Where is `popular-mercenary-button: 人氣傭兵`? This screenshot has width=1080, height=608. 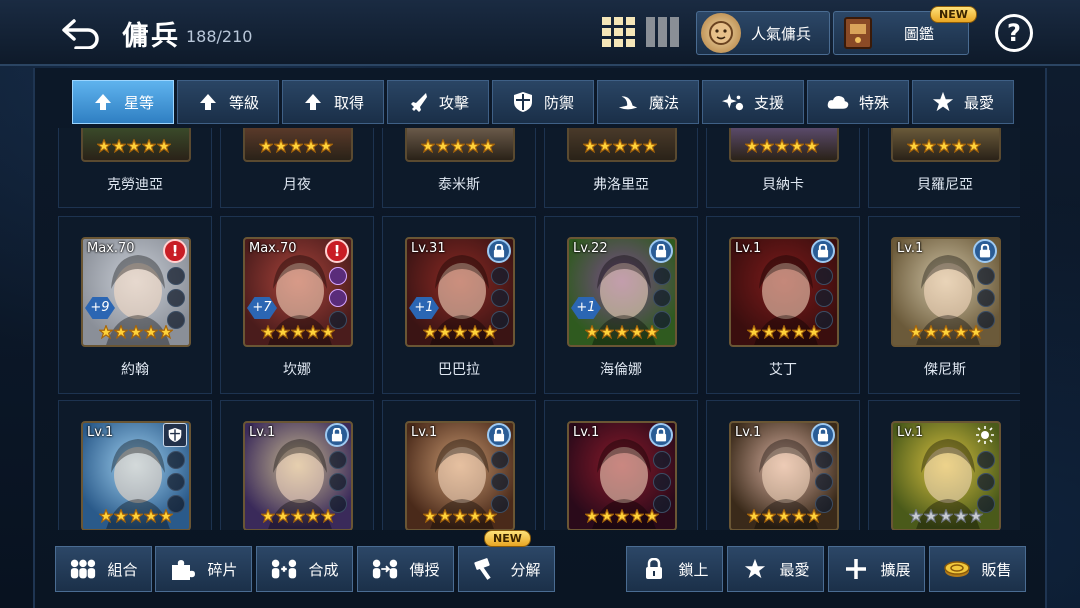
popular-mercenary-button: 人氣傭兵 is located at coordinates (763, 33).